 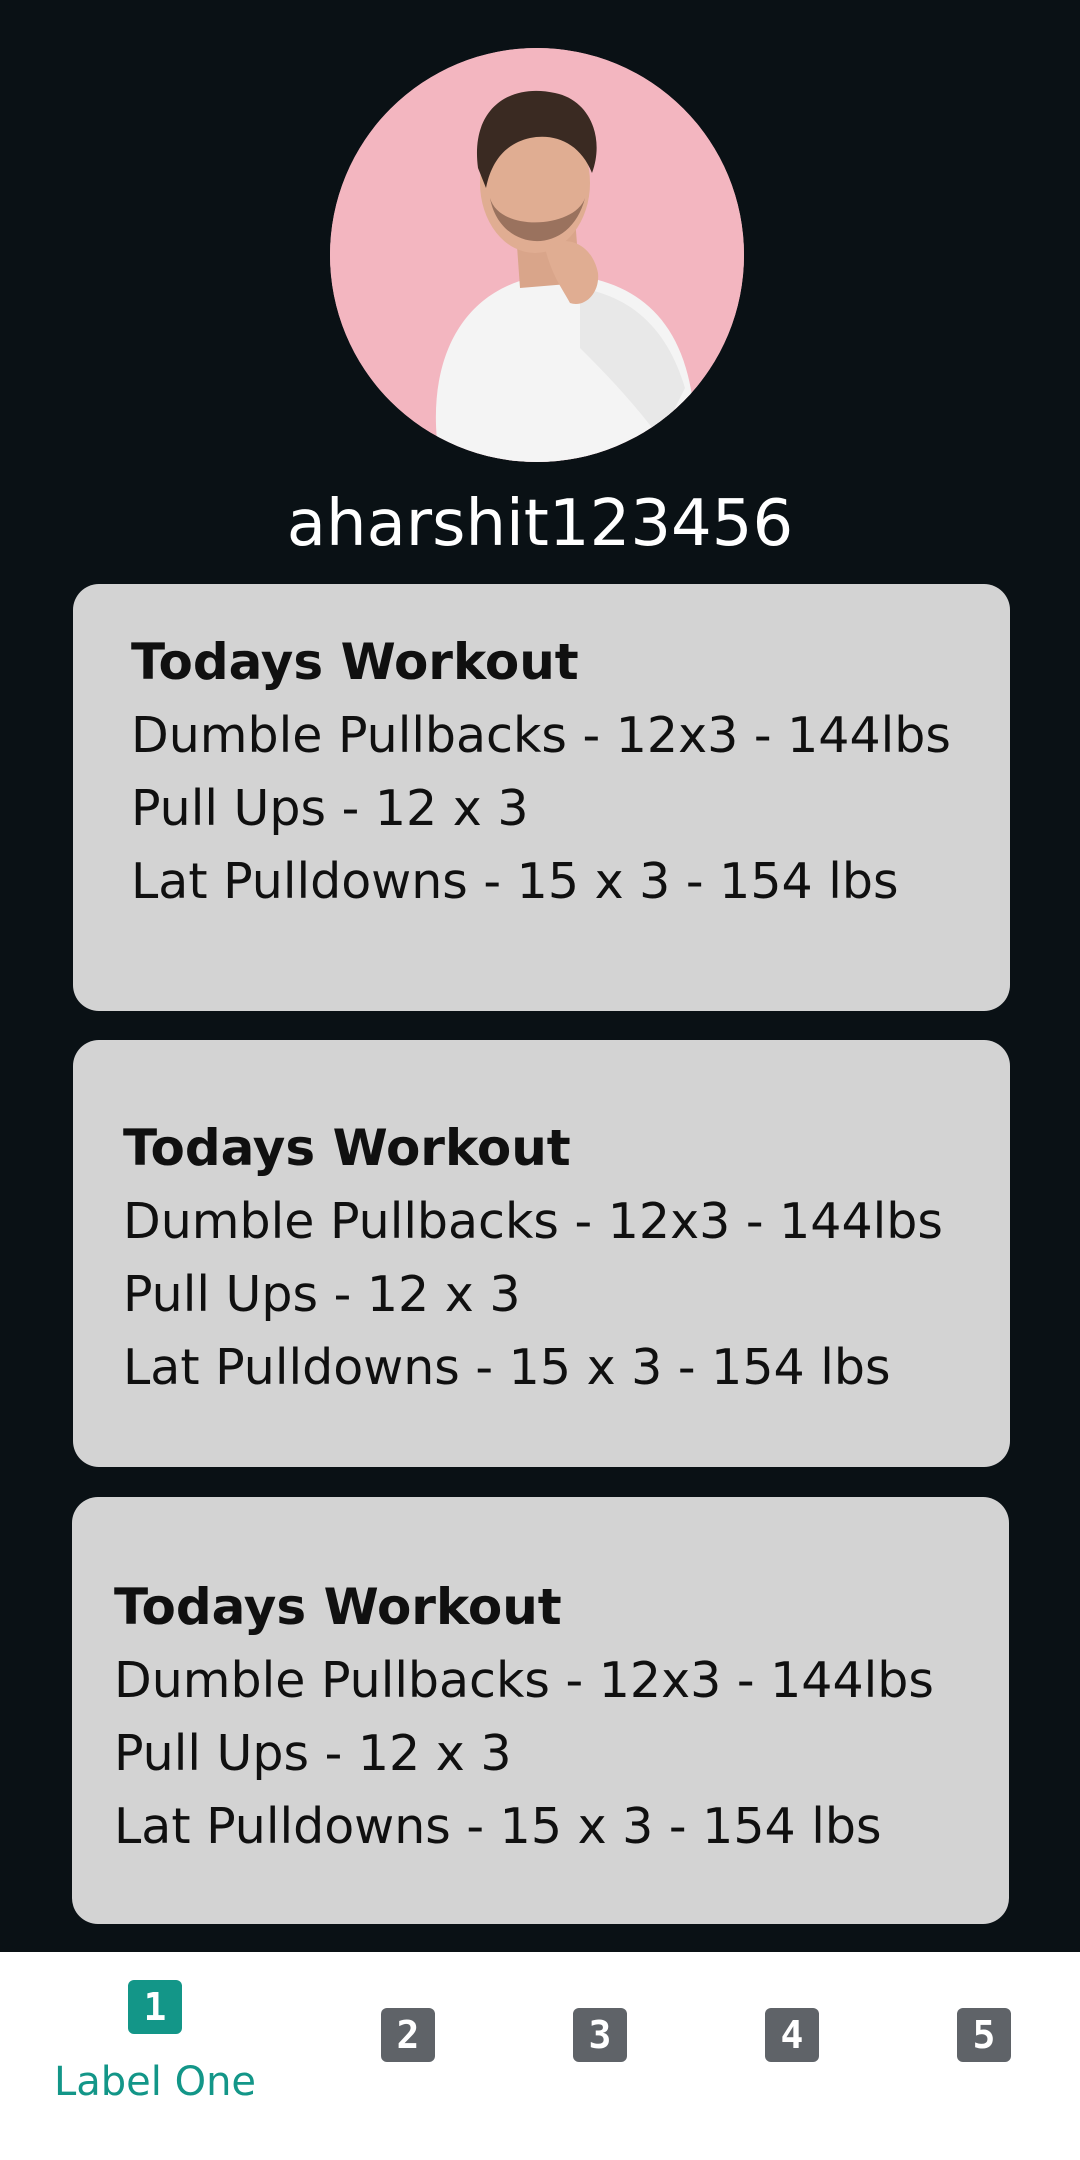 I want to click on number-2-icon: 2, so click(x=408, y=2035).